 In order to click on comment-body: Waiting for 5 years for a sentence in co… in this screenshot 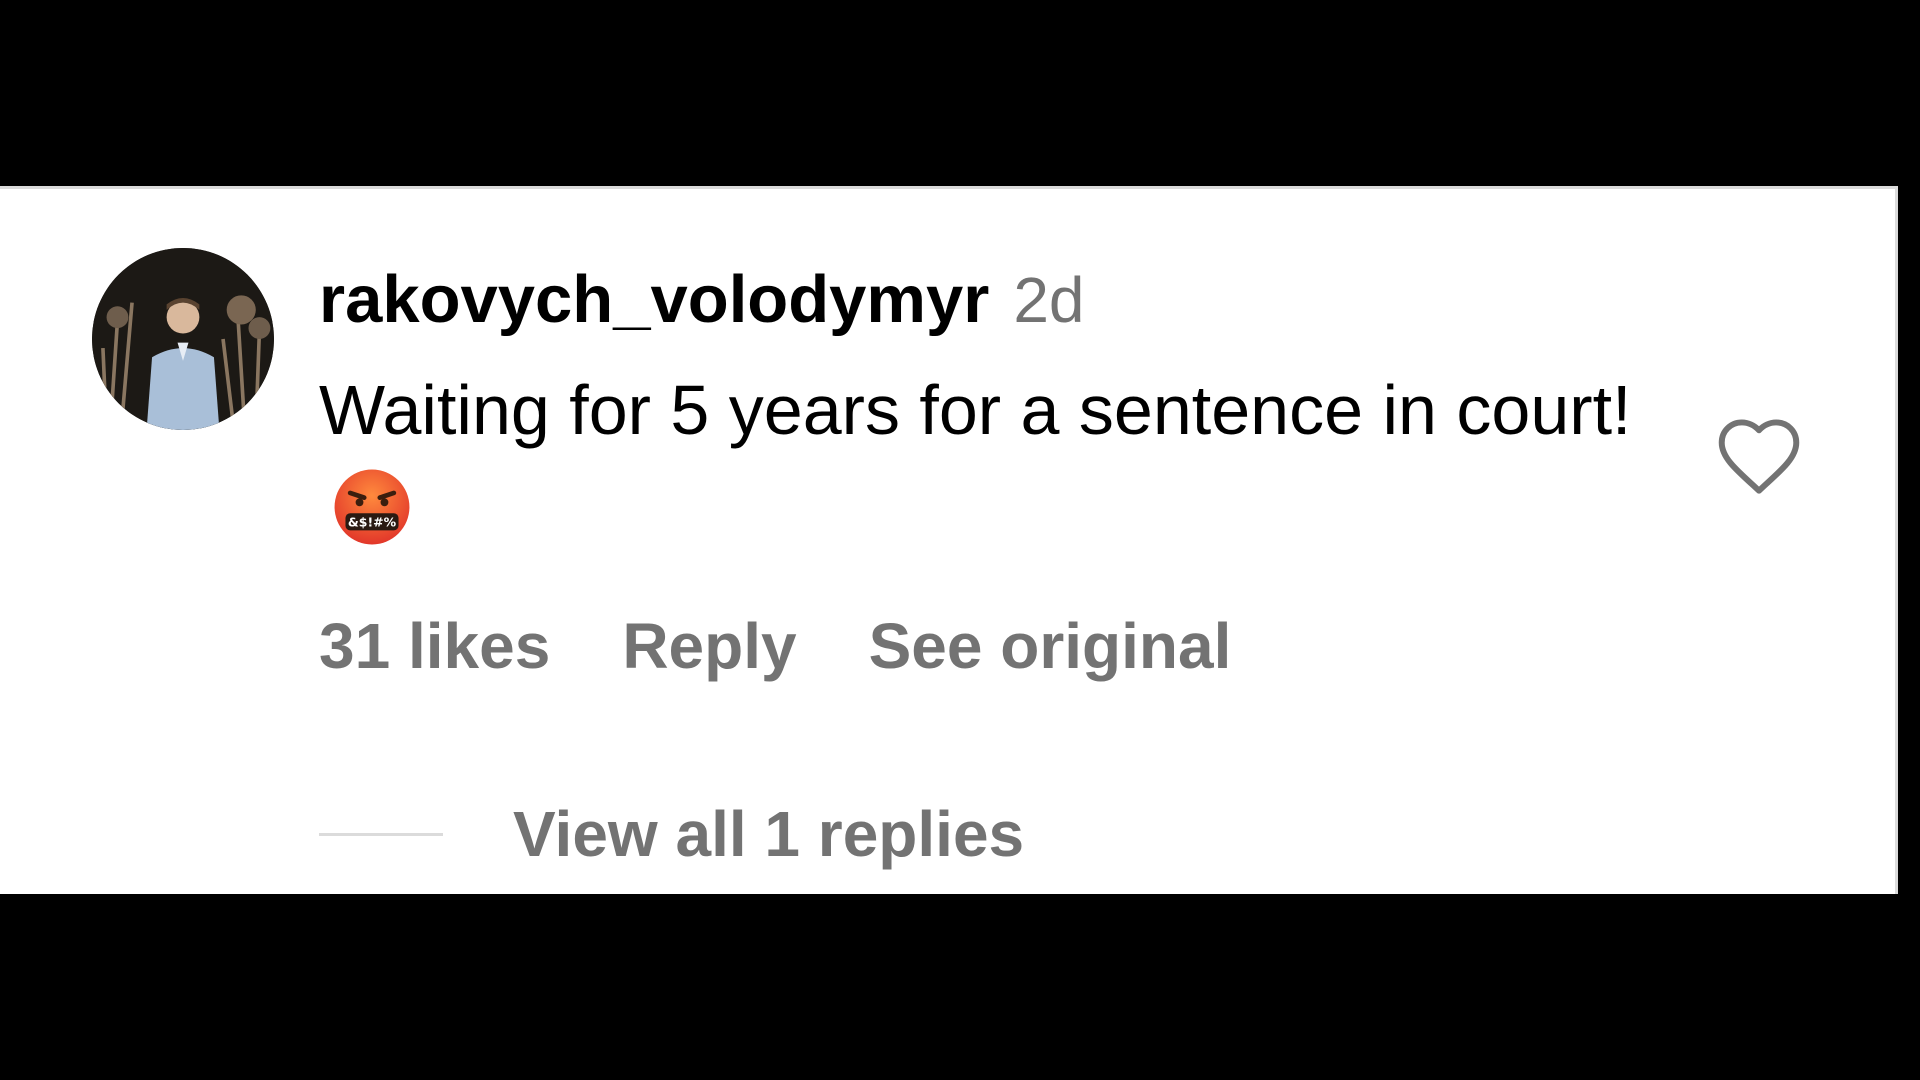, I will do `click(989, 461)`.